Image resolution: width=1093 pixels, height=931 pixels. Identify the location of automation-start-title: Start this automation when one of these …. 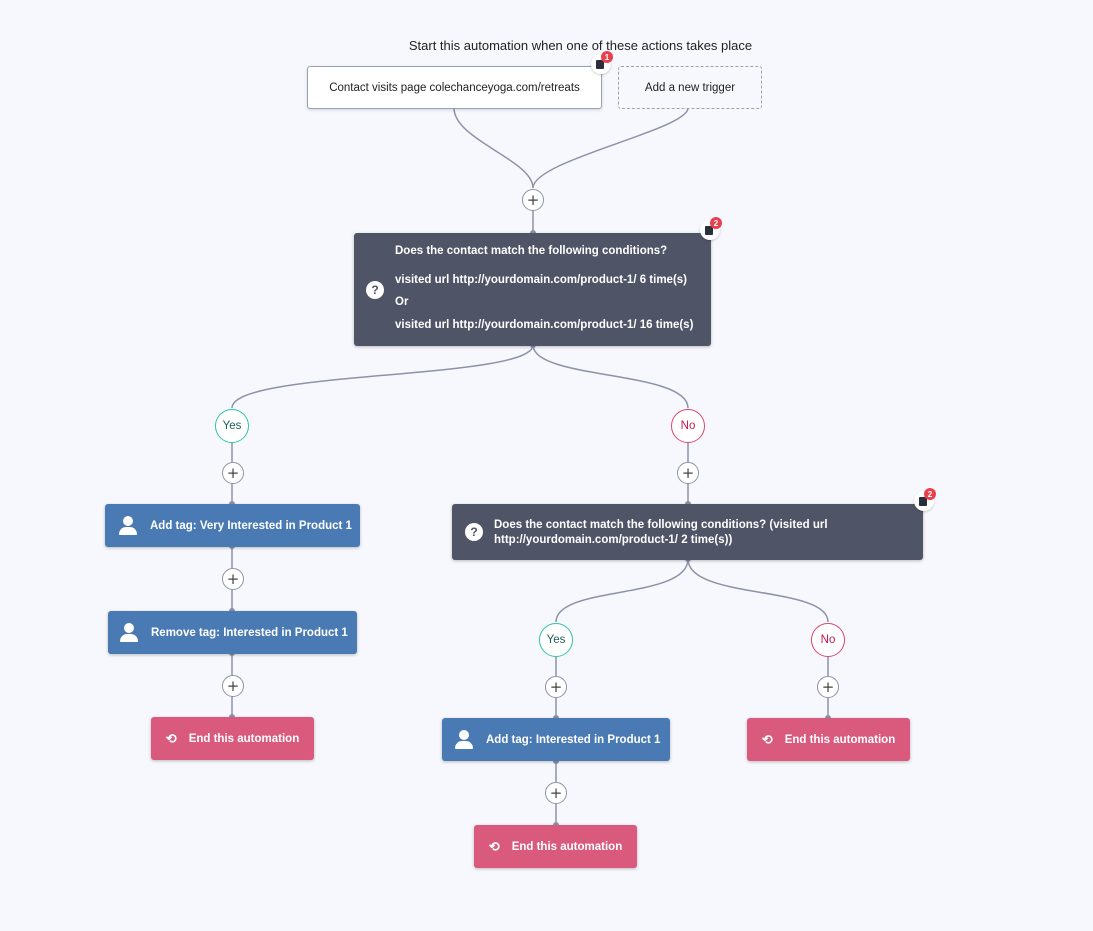
(580, 45).